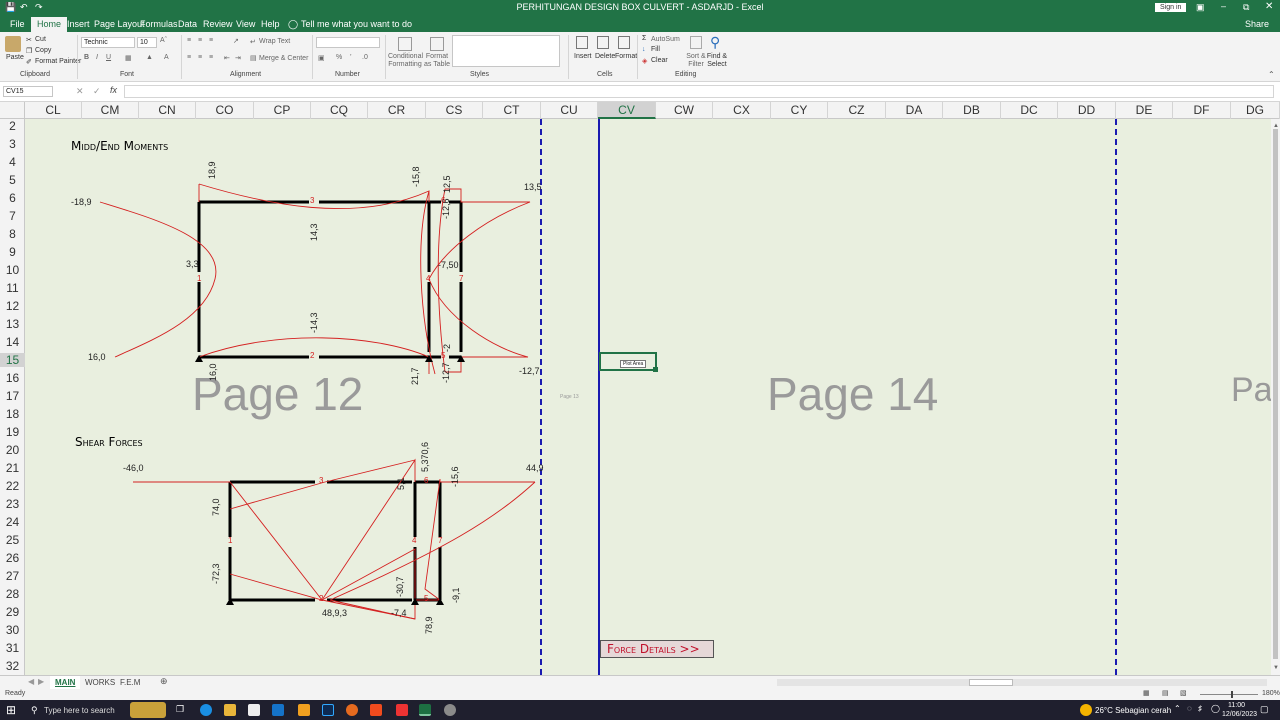 The width and height of the screenshot is (1280, 720). Describe the element at coordinates (1165, 693) in the screenshot. I see `page-layout-view-icon: ▤` at that location.